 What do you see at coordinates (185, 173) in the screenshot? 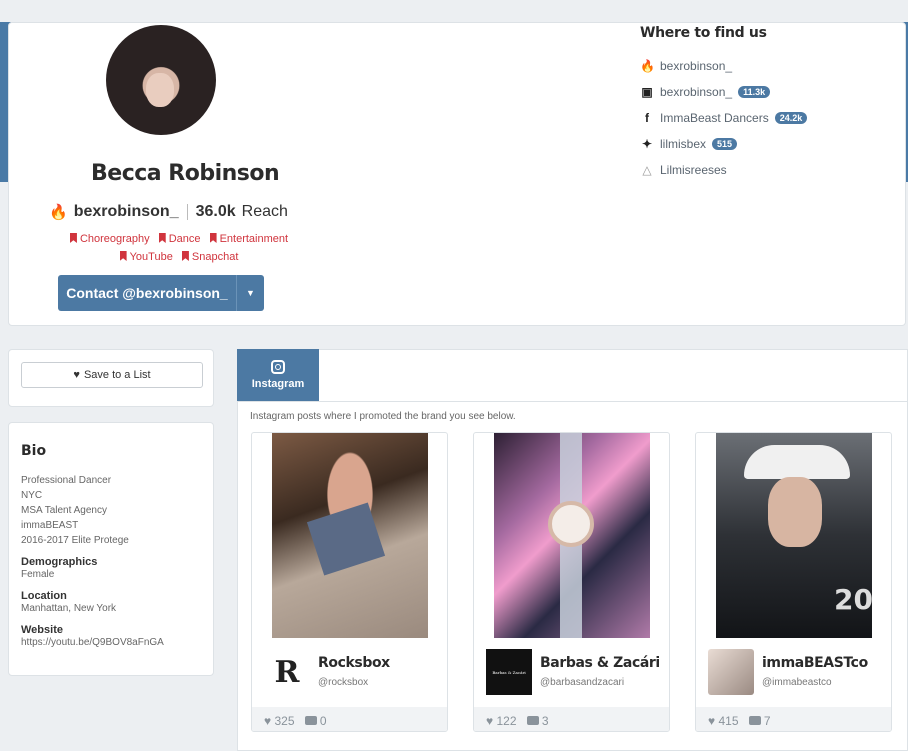
I see `profile-name: Becca Robinson` at bounding box center [185, 173].